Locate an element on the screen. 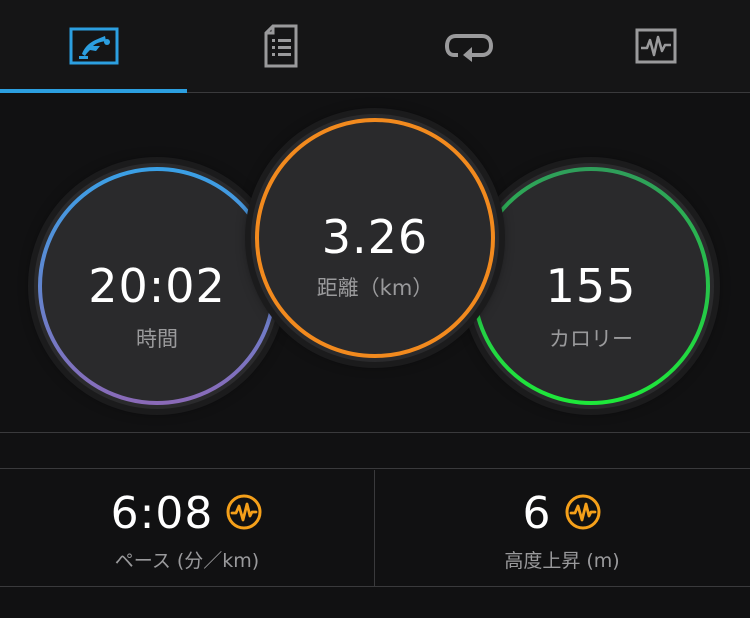  elevation-stat: 6 高度上昇 (m) is located at coordinates (562, 528).